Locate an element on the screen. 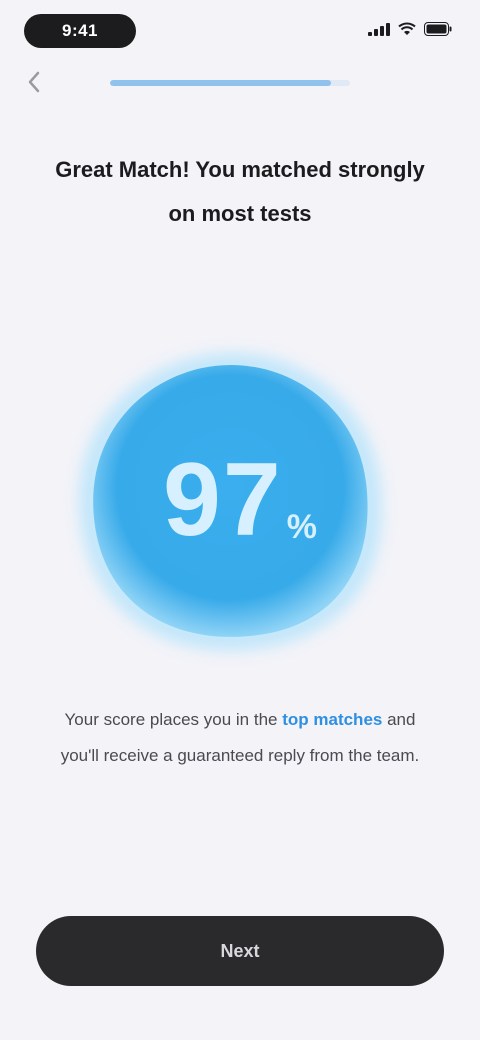  nav-row is located at coordinates (240, 82).